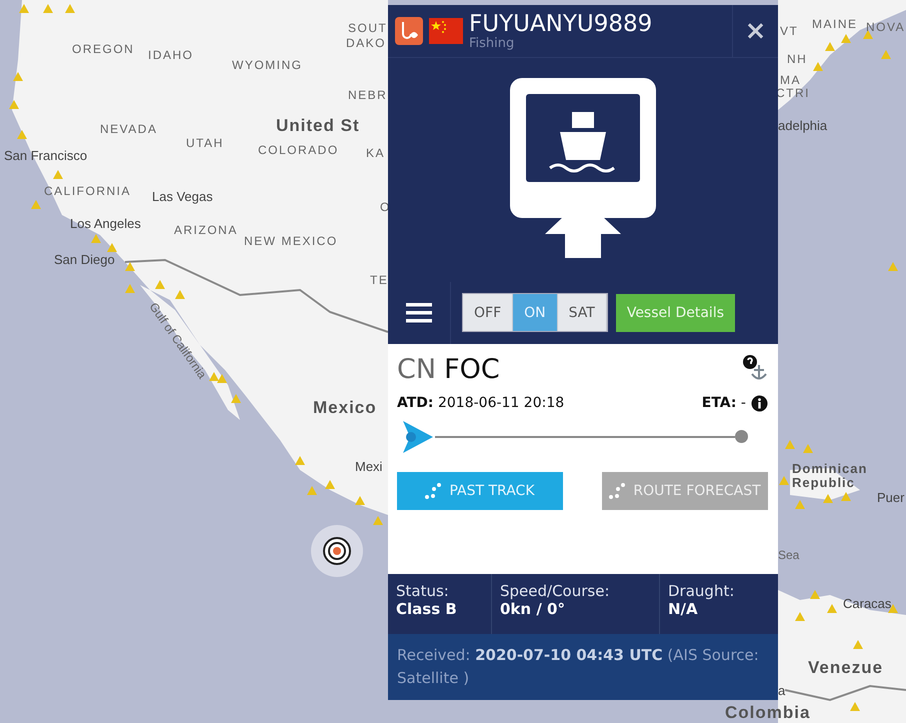  I want to click on map-label: Las Vegas, so click(182, 196).